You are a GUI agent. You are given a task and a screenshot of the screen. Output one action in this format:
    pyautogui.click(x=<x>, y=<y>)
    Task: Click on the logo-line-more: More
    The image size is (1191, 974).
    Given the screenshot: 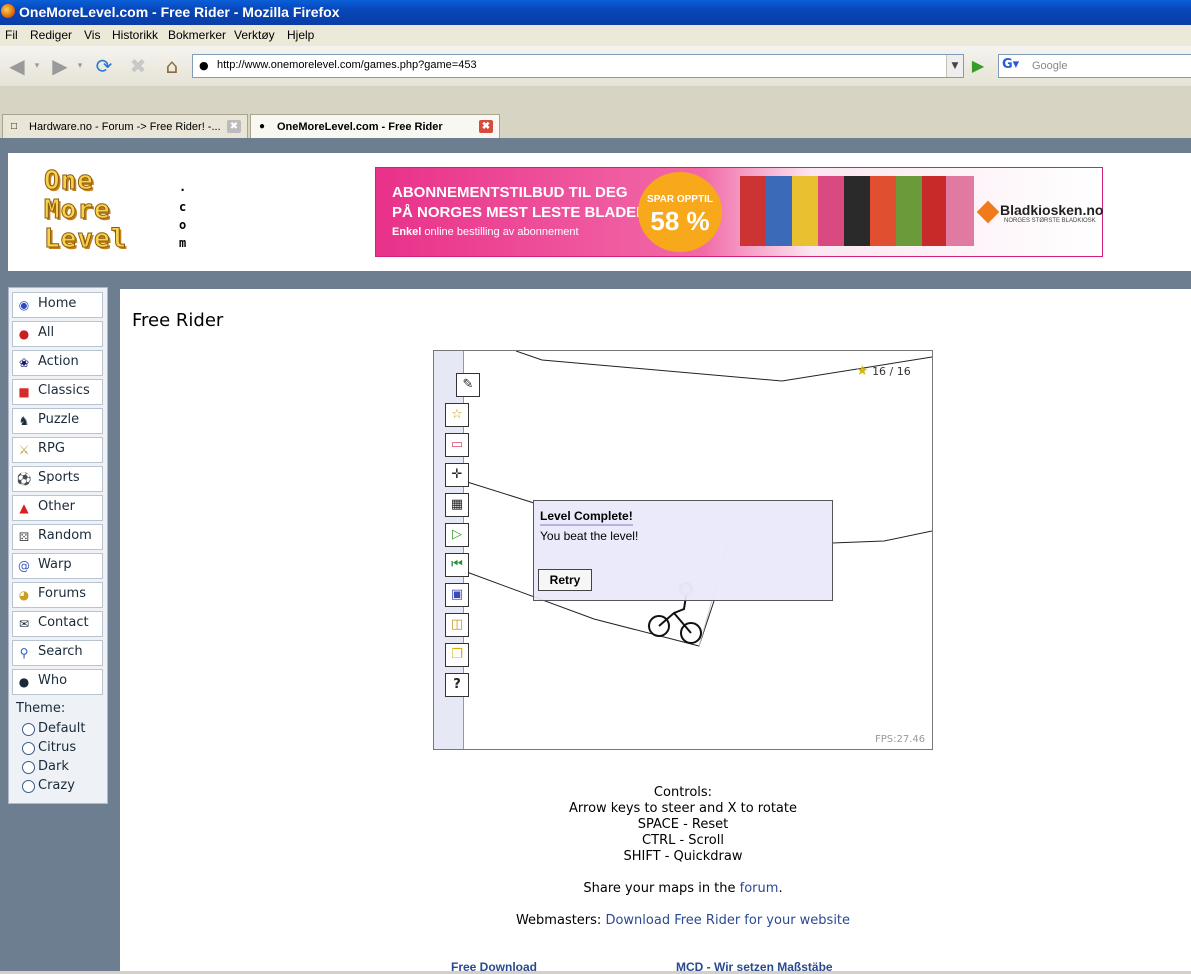 What is the action you would take?
    pyautogui.click(x=77, y=210)
    